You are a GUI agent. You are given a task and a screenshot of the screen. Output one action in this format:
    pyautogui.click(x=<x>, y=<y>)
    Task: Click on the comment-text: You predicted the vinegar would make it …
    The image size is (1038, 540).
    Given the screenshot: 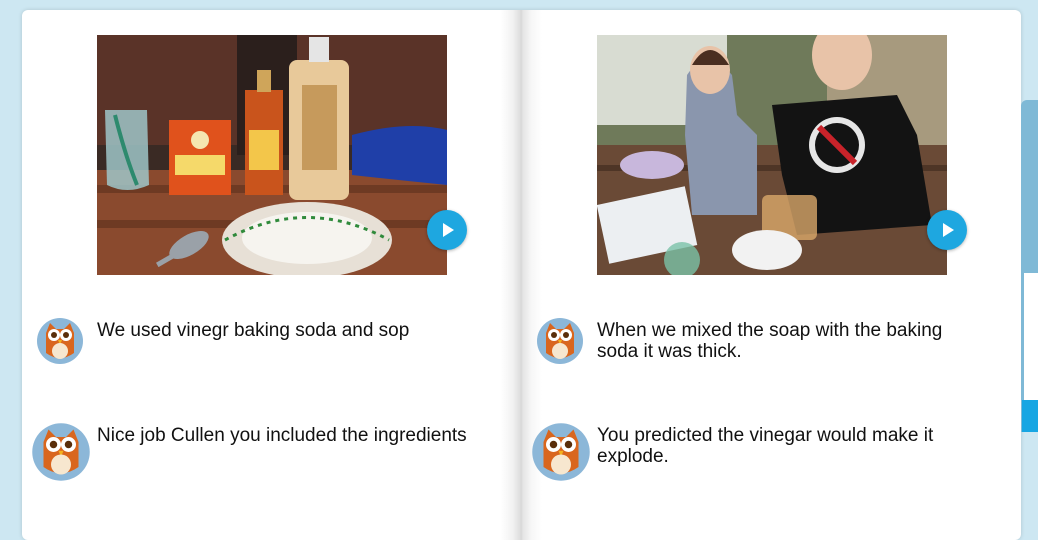 What is the action you would take?
    pyautogui.click(x=765, y=446)
    